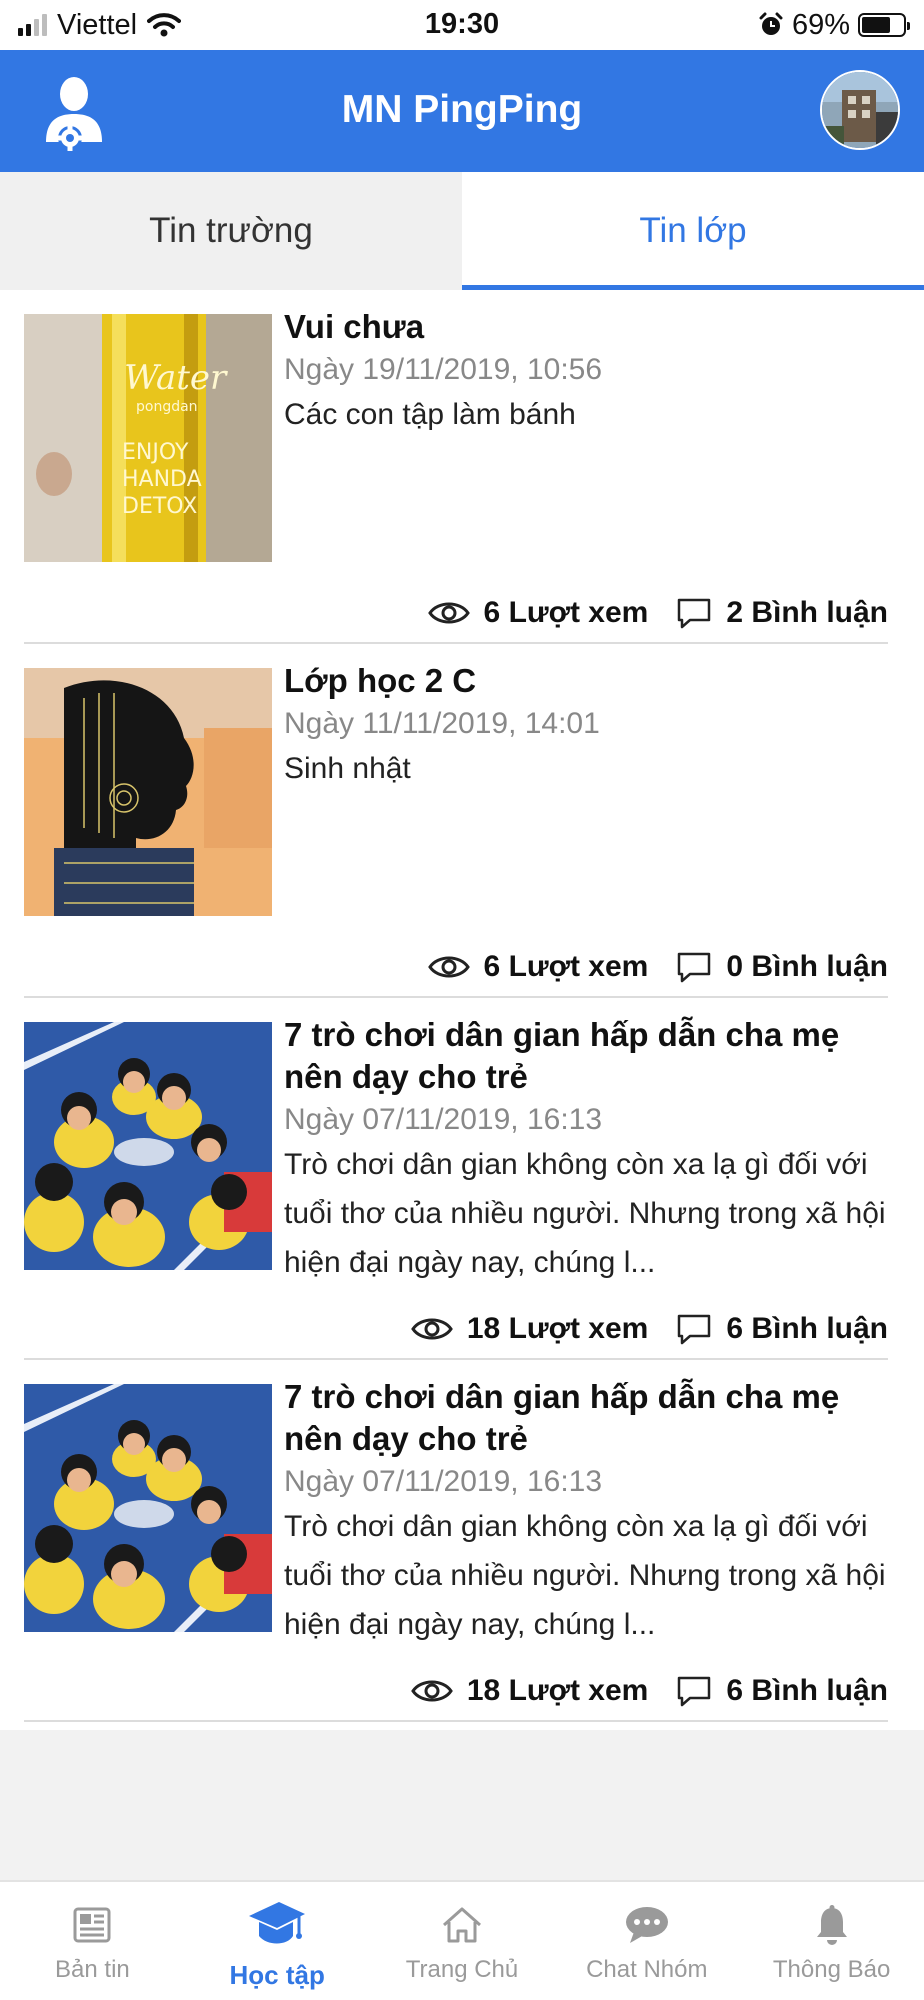  Describe the element at coordinates (277, 1923) in the screenshot. I see `graduation-cap-icon` at that location.